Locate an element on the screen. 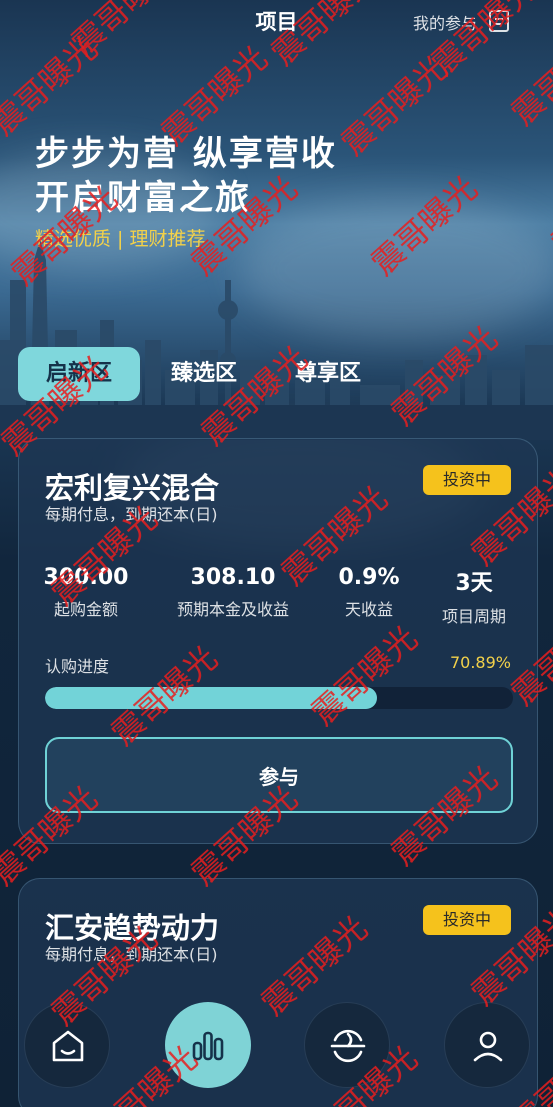 The height and width of the screenshot is (1107, 553). stat-label: 起购金额 is located at coordinates (85, 609).